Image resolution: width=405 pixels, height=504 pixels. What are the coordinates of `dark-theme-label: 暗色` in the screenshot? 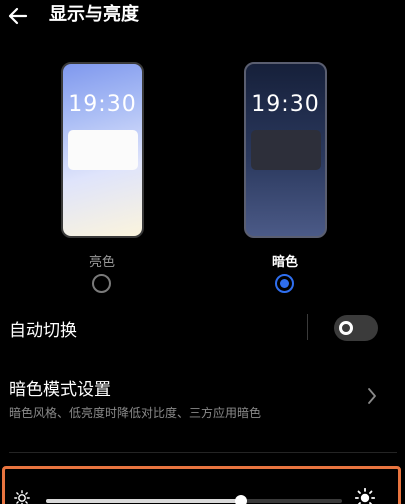 It's located at (284, 262).